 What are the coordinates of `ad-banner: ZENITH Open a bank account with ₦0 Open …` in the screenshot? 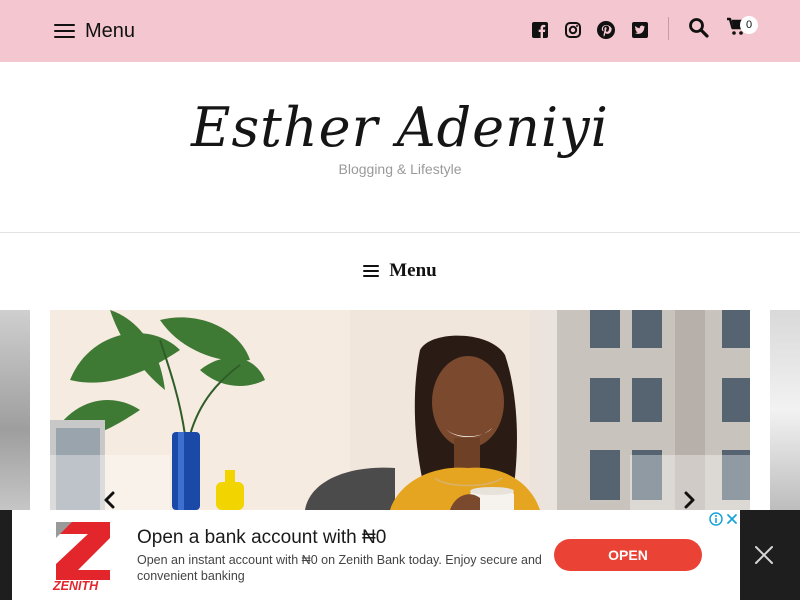 It's located at (376, 555).